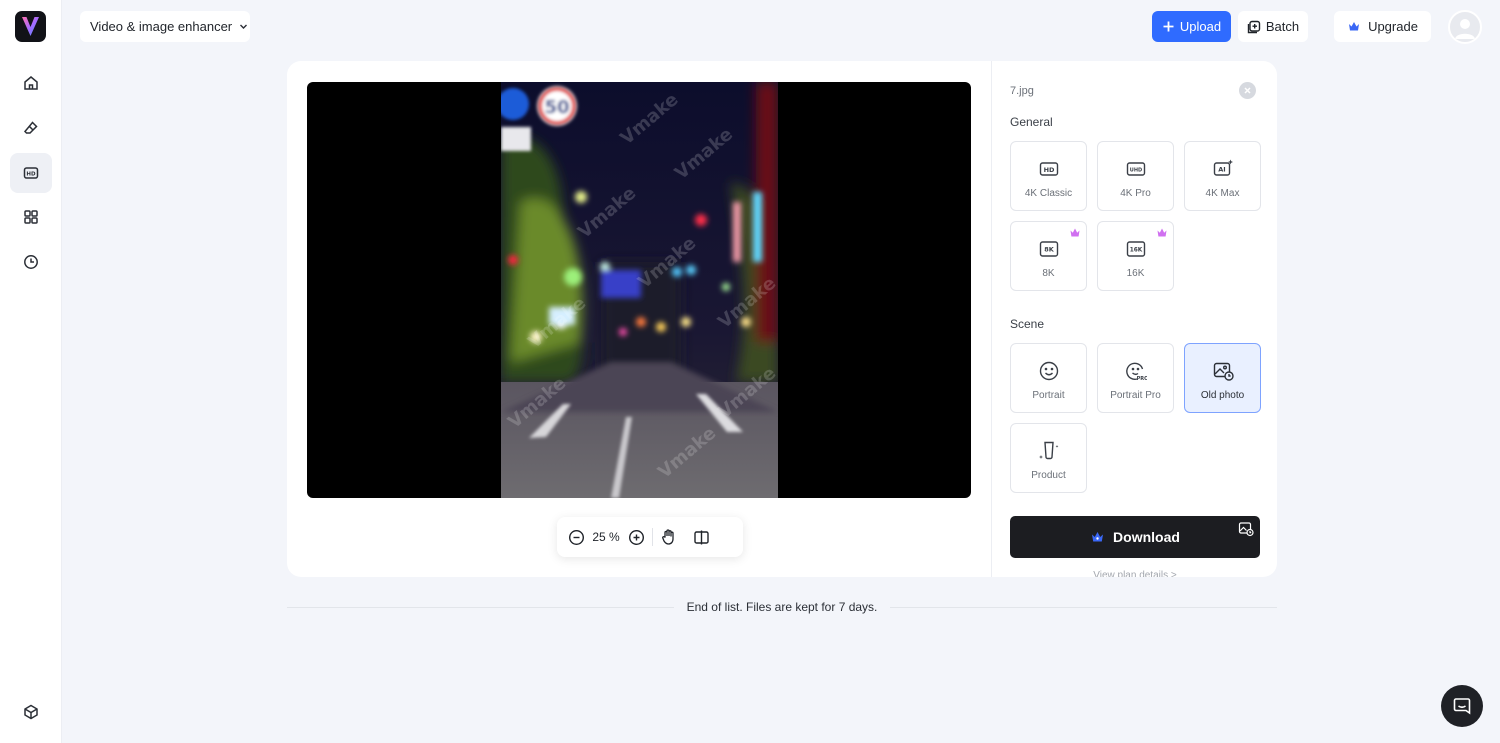 Image resolution: width=1500 pixels, height=743 pixels. Describe the element at coordinates (1393, 26) in the screenshot. I see `upgrade-label: Upgrade` at that location.